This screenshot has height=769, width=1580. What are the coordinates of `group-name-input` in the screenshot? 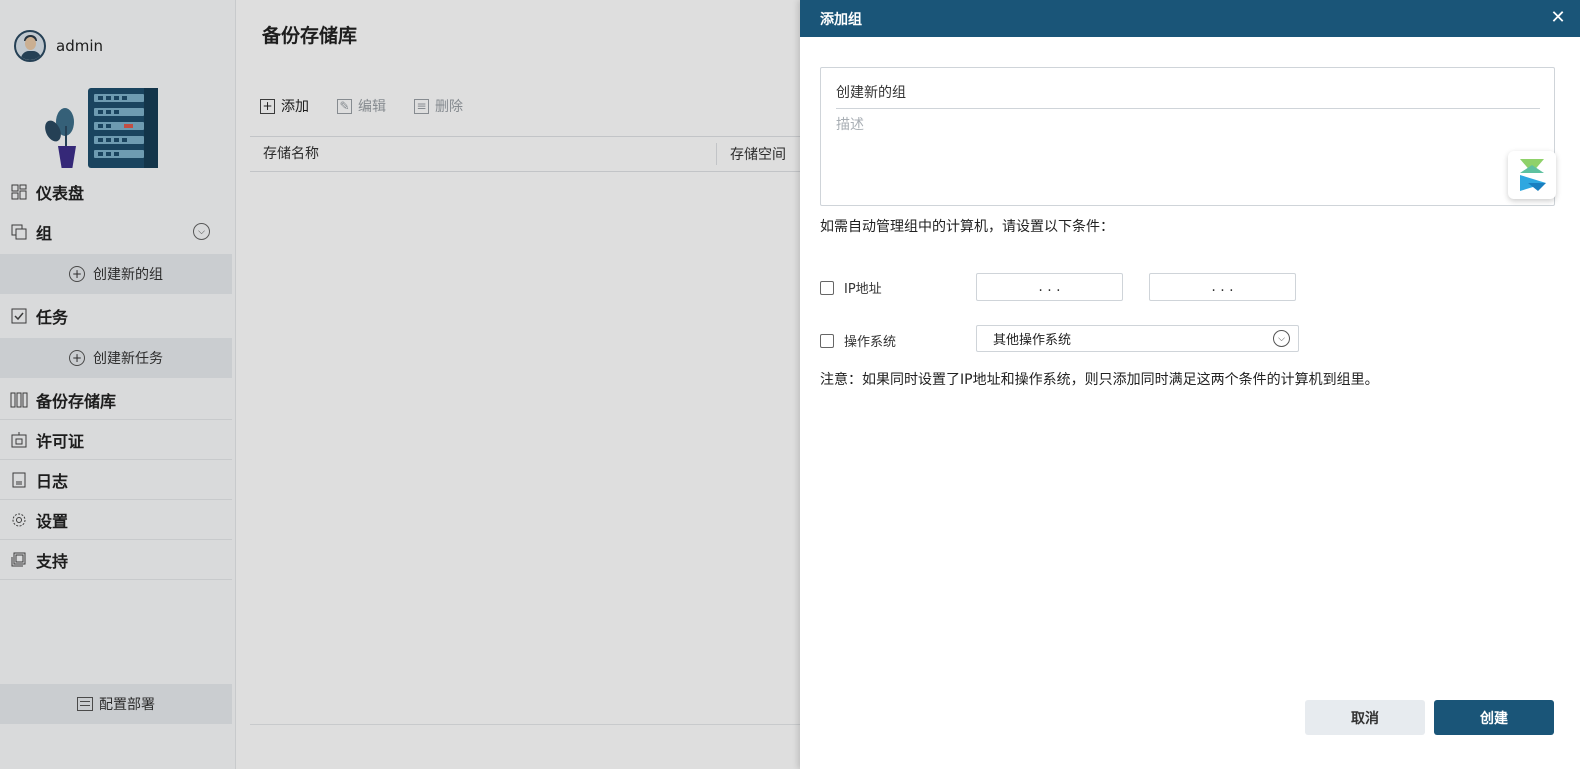 It's located at (1188, 92).